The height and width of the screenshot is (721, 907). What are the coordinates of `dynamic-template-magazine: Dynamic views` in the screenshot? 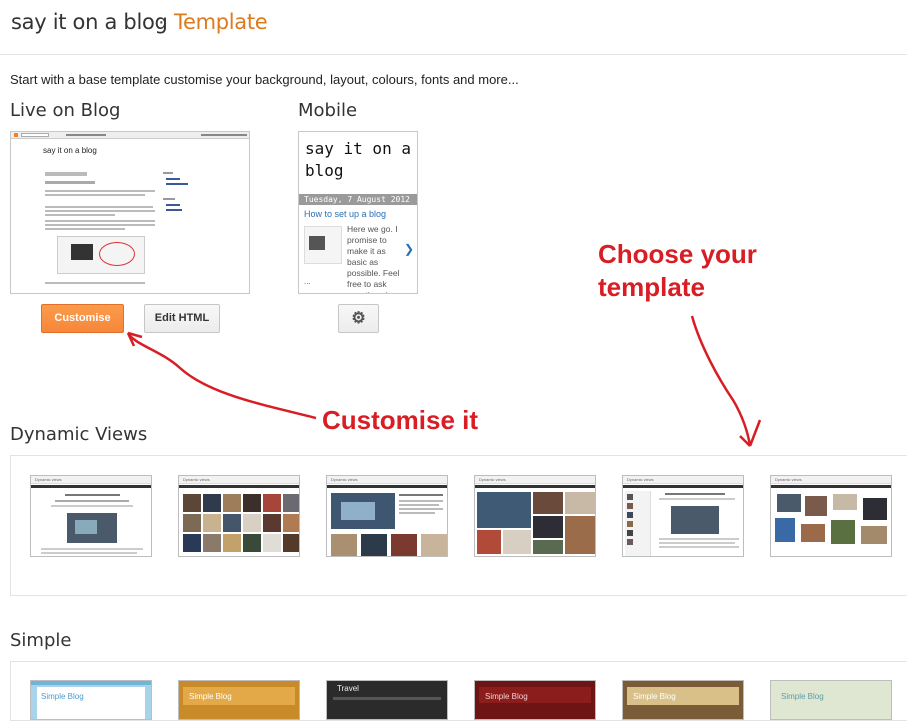 It's located at (387, 516).